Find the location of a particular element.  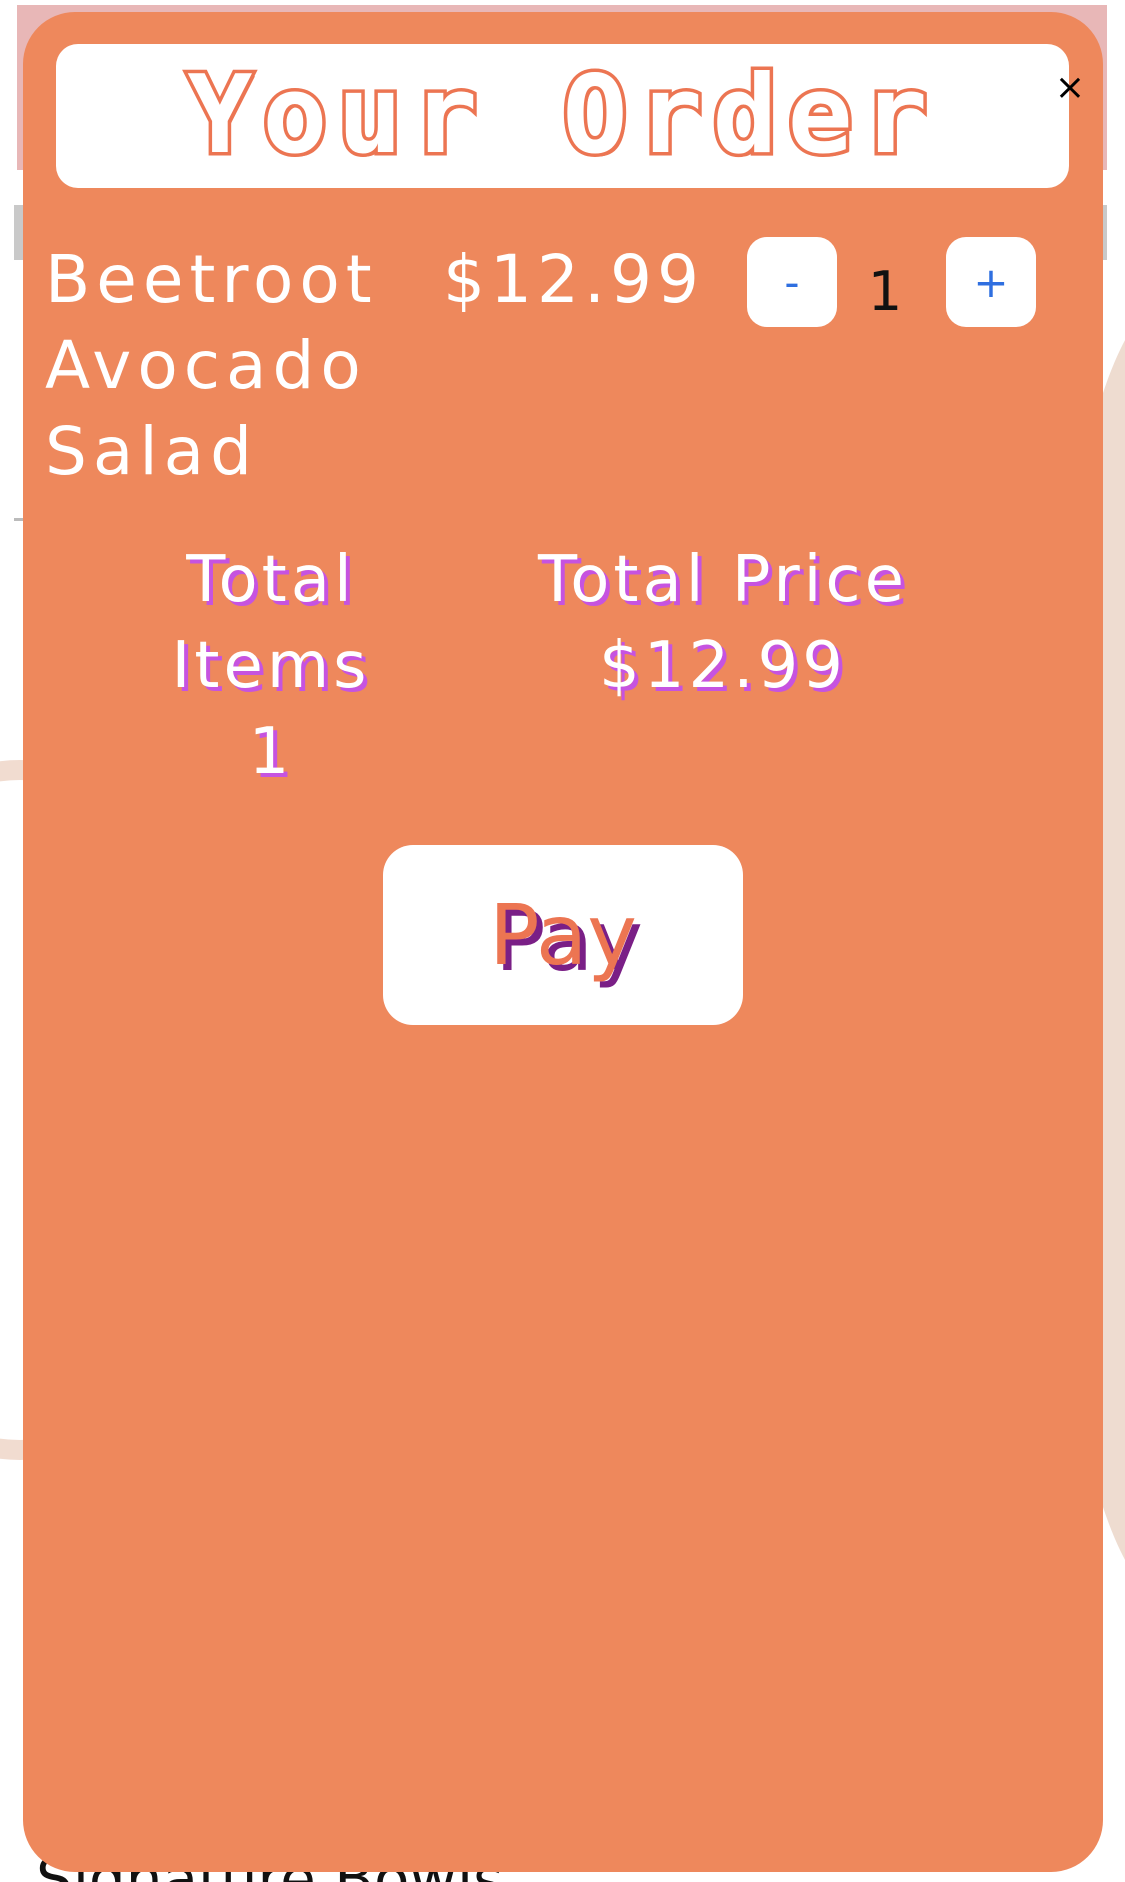

total-price: Total Price $12.99 is located at coordinates (723, 623).